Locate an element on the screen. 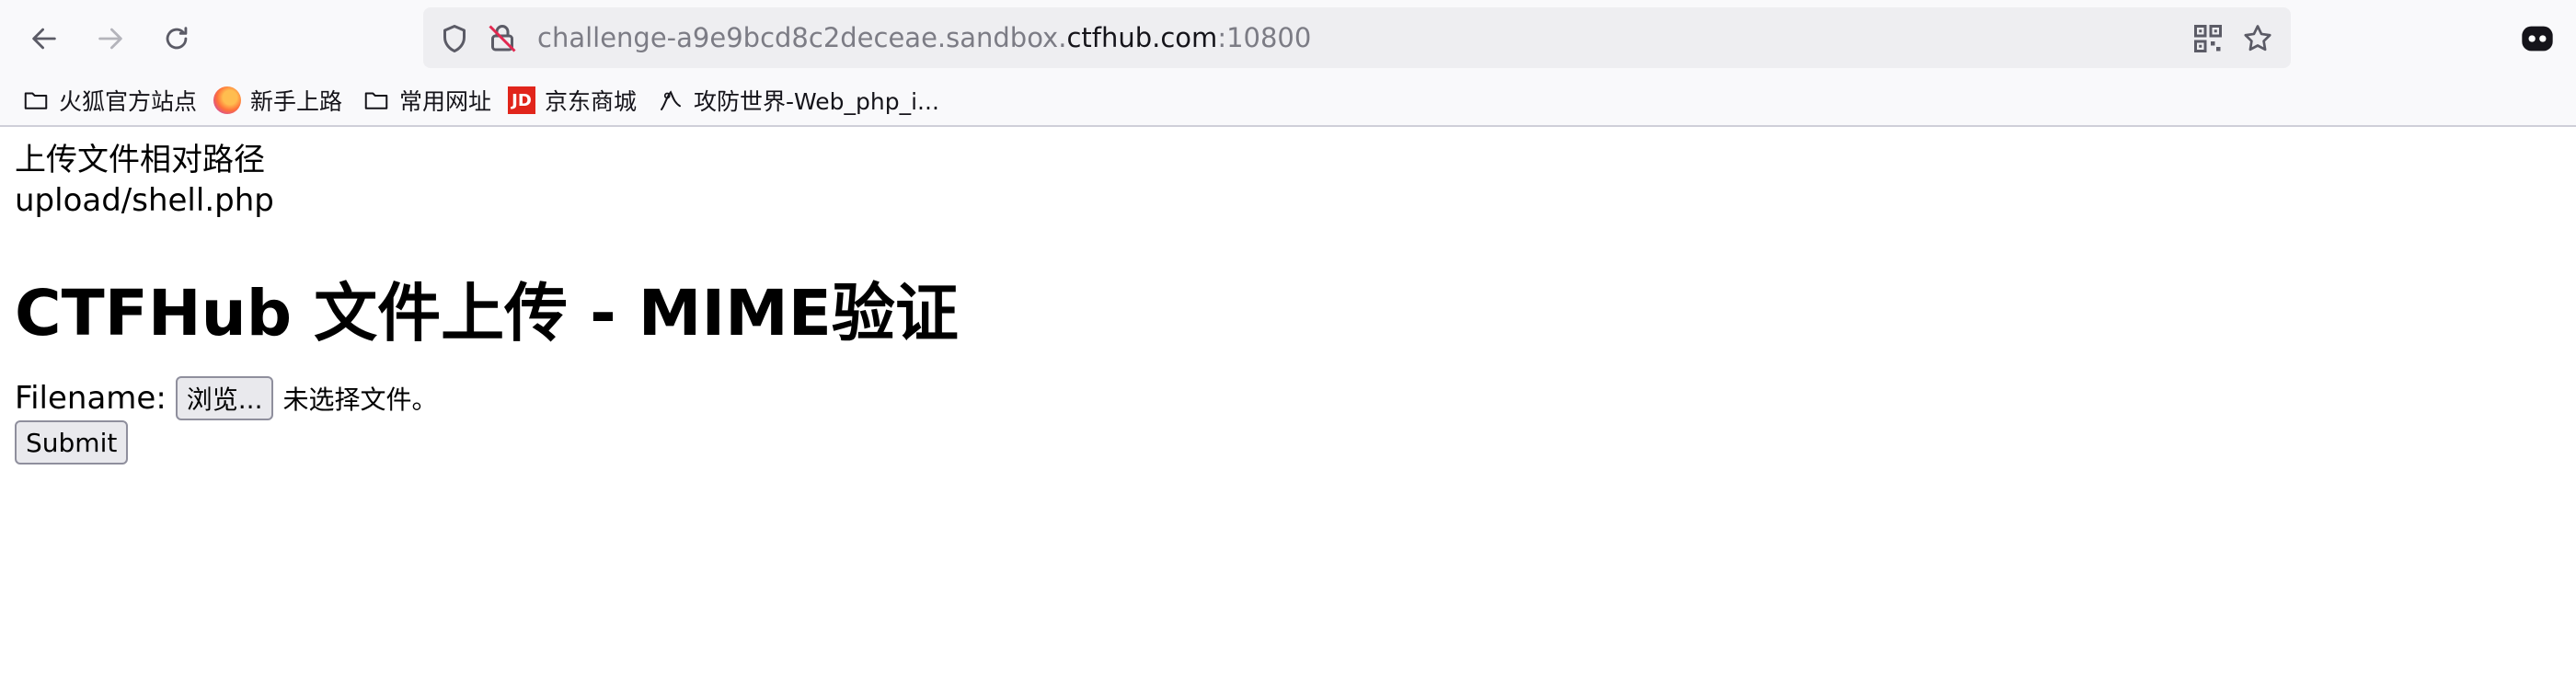 The image size is (2576, 677). upload-form-row: Filename: 浏览... 未选择文件。 is located at coordinates (226, 398).